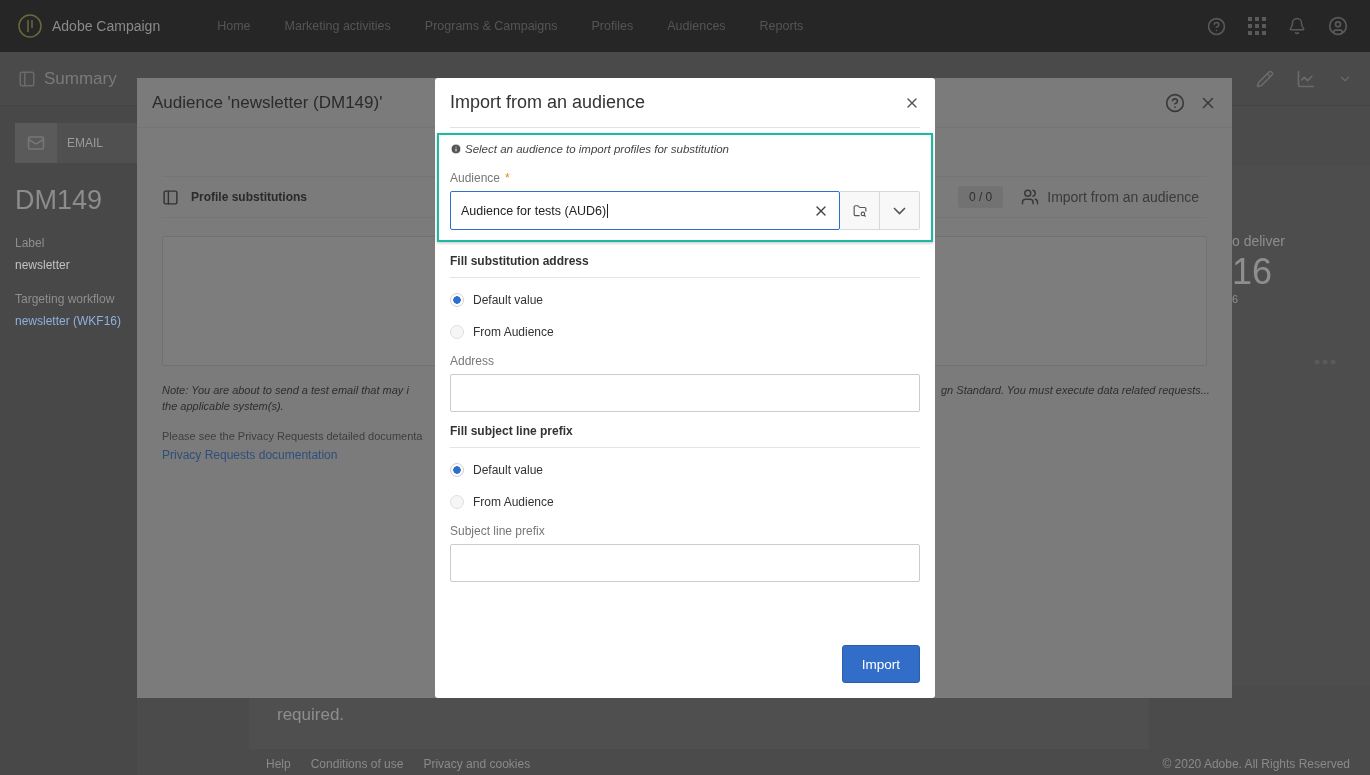  I want to click on logo-icon, so click(30, 26).